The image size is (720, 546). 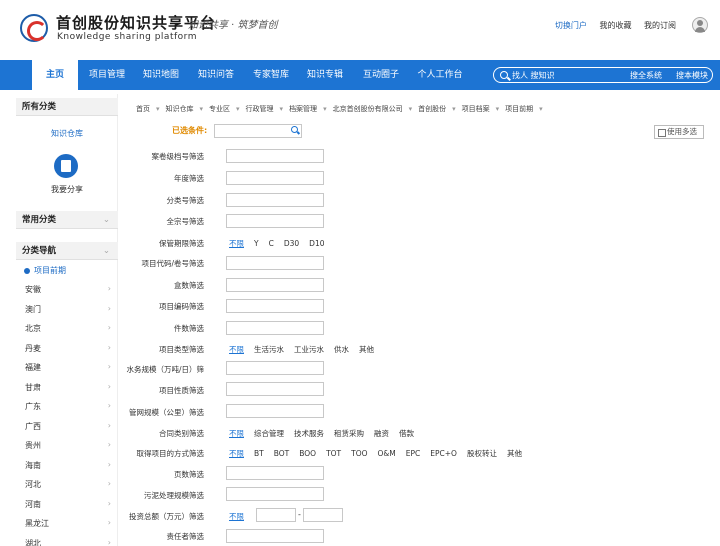 What do you see at coordinates (700, 25) in the screenshot?
I see `user-avatar-icon` at bounding box center [700, 25].